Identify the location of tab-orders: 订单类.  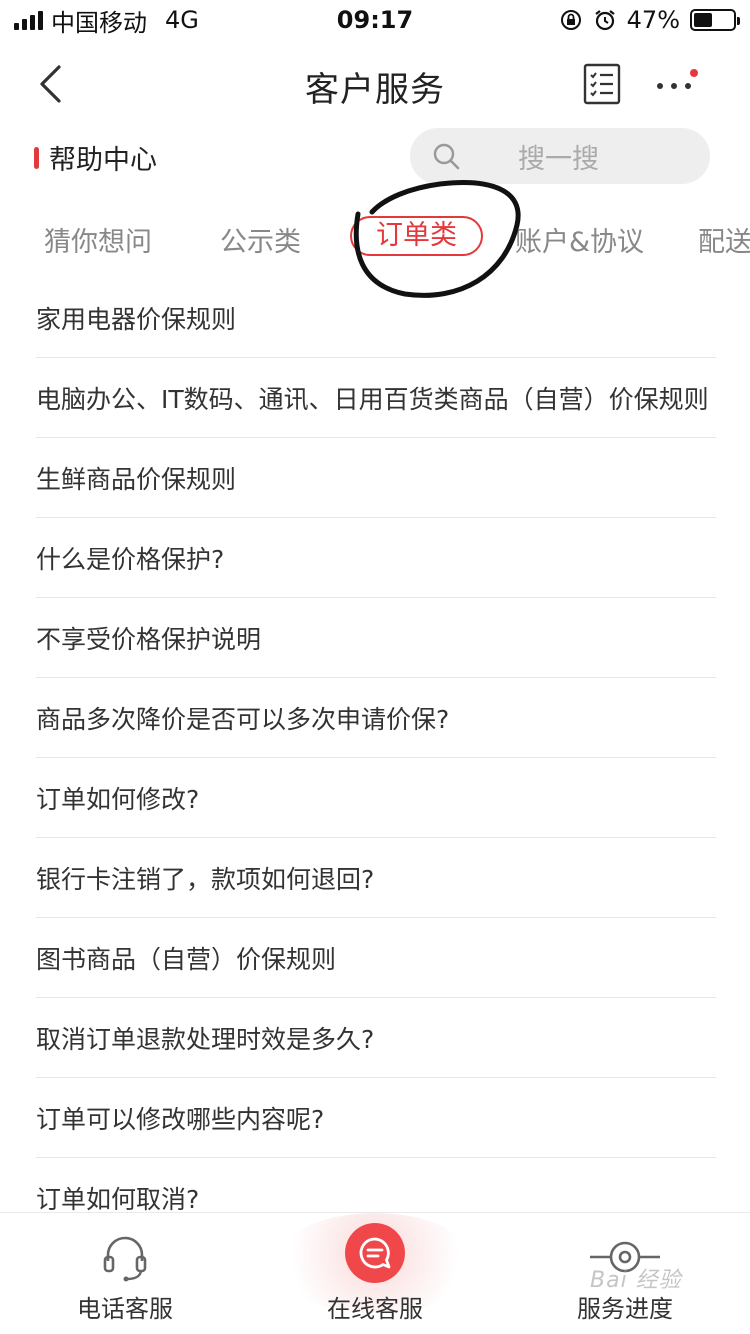
(416, 236).